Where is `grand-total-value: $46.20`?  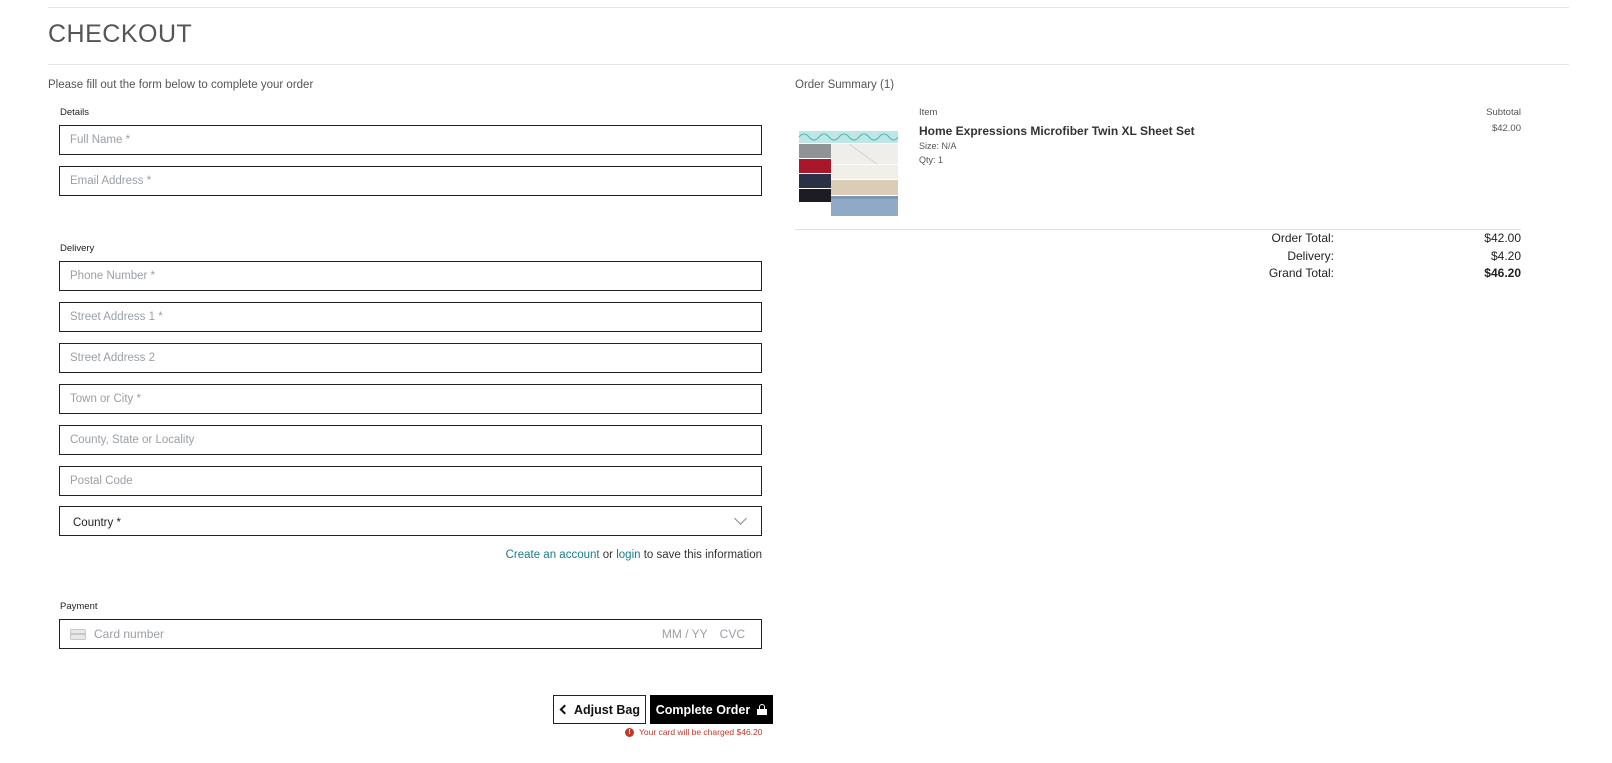 grand-total-value: $46.20 is located at coordinates (1502, 273).